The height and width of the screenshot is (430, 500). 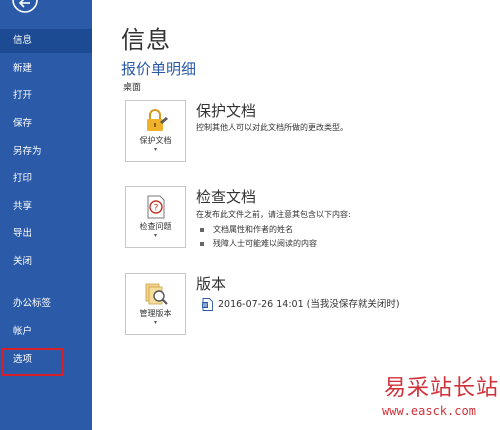 What do you see at coordinates (156, 121) in the screenshot?
I see `lock-icon` at bounding box center [156, 121].